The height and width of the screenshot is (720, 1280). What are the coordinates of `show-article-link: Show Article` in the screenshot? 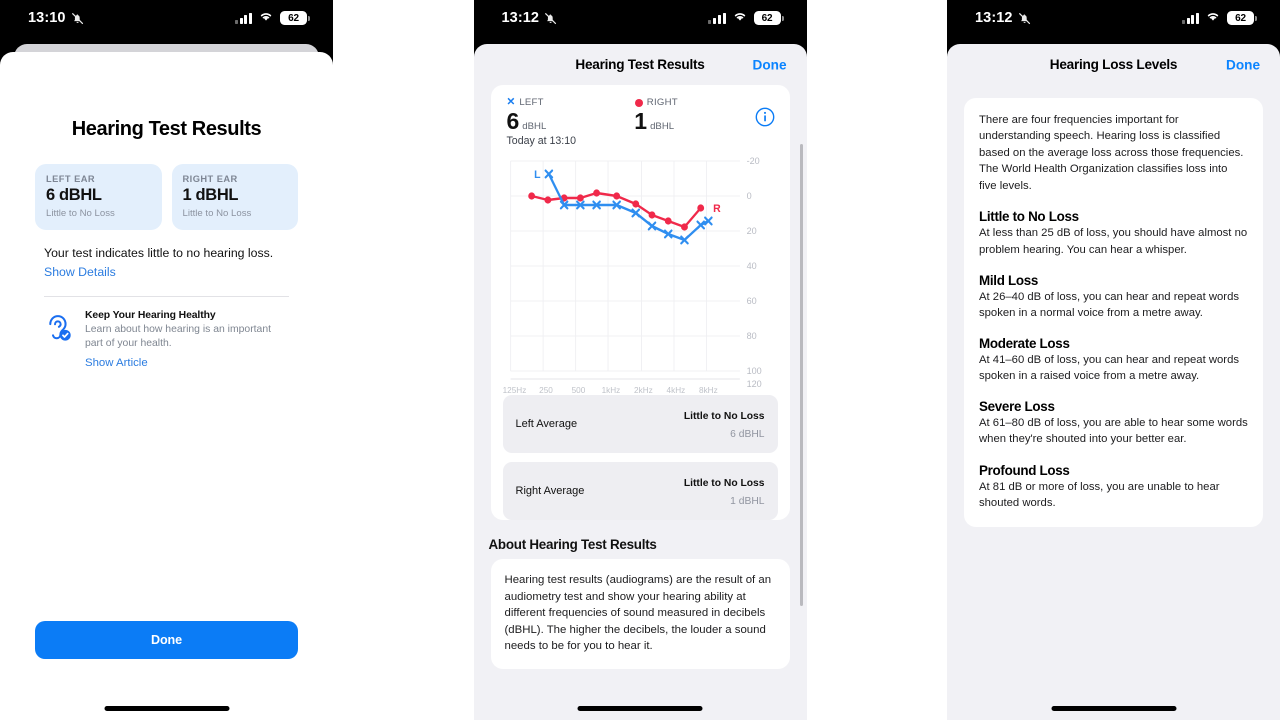 It's located at (187, 363).